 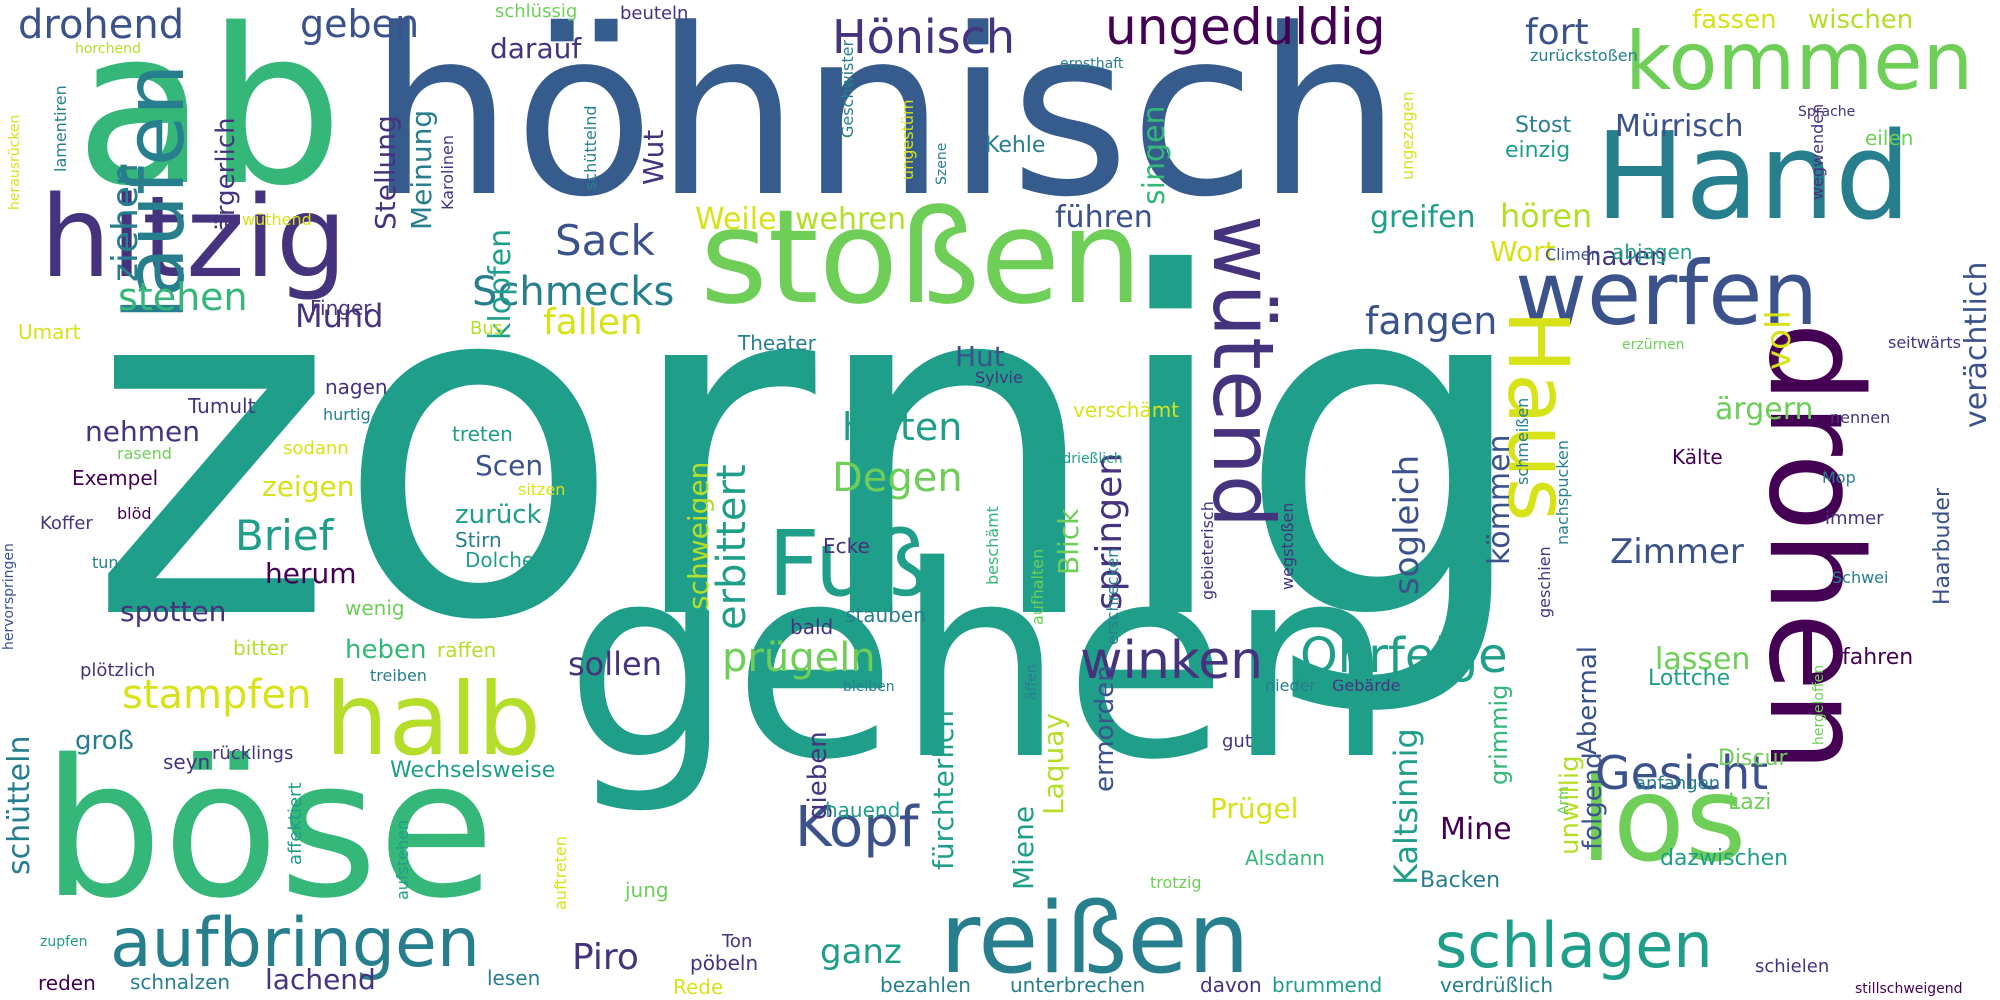 What do you see at coordinates (1564, 800) in the screenshot?
I see `word-arm: Arm` at bounding box center [1564, 800].